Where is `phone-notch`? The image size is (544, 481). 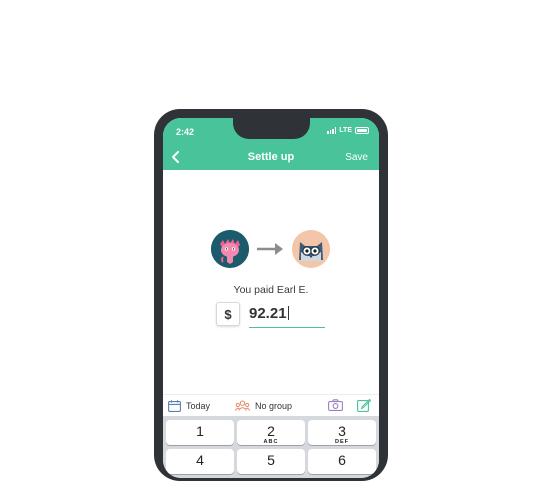
phone-notch is located at coordinates (271, 128).